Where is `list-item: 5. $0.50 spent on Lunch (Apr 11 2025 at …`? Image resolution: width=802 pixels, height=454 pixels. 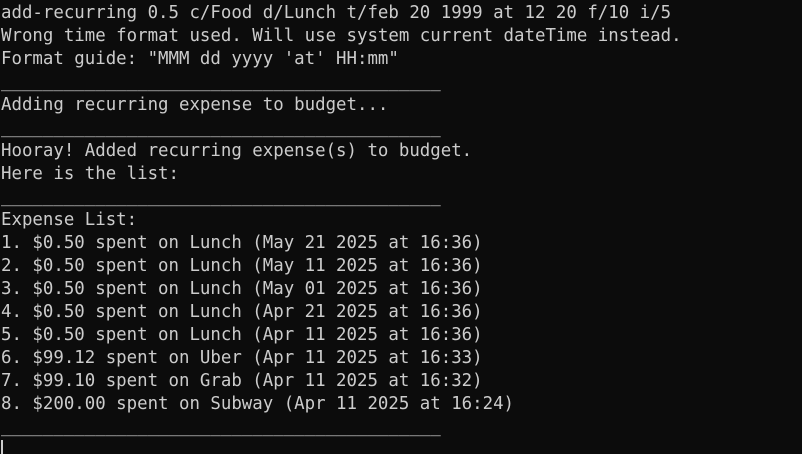
list-item: 5. $0.50 spent on Lunch (Apr 11 2025 at … is located at coordinates (242, 335).